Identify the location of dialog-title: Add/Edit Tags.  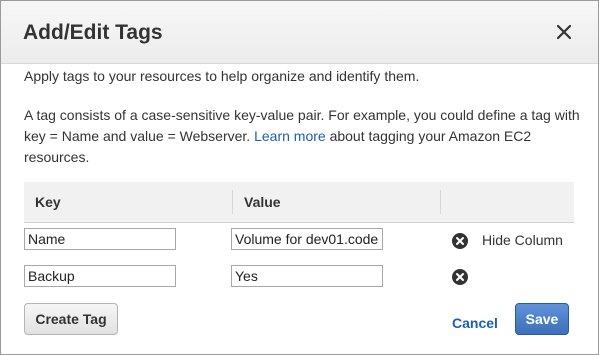
(93, 32).